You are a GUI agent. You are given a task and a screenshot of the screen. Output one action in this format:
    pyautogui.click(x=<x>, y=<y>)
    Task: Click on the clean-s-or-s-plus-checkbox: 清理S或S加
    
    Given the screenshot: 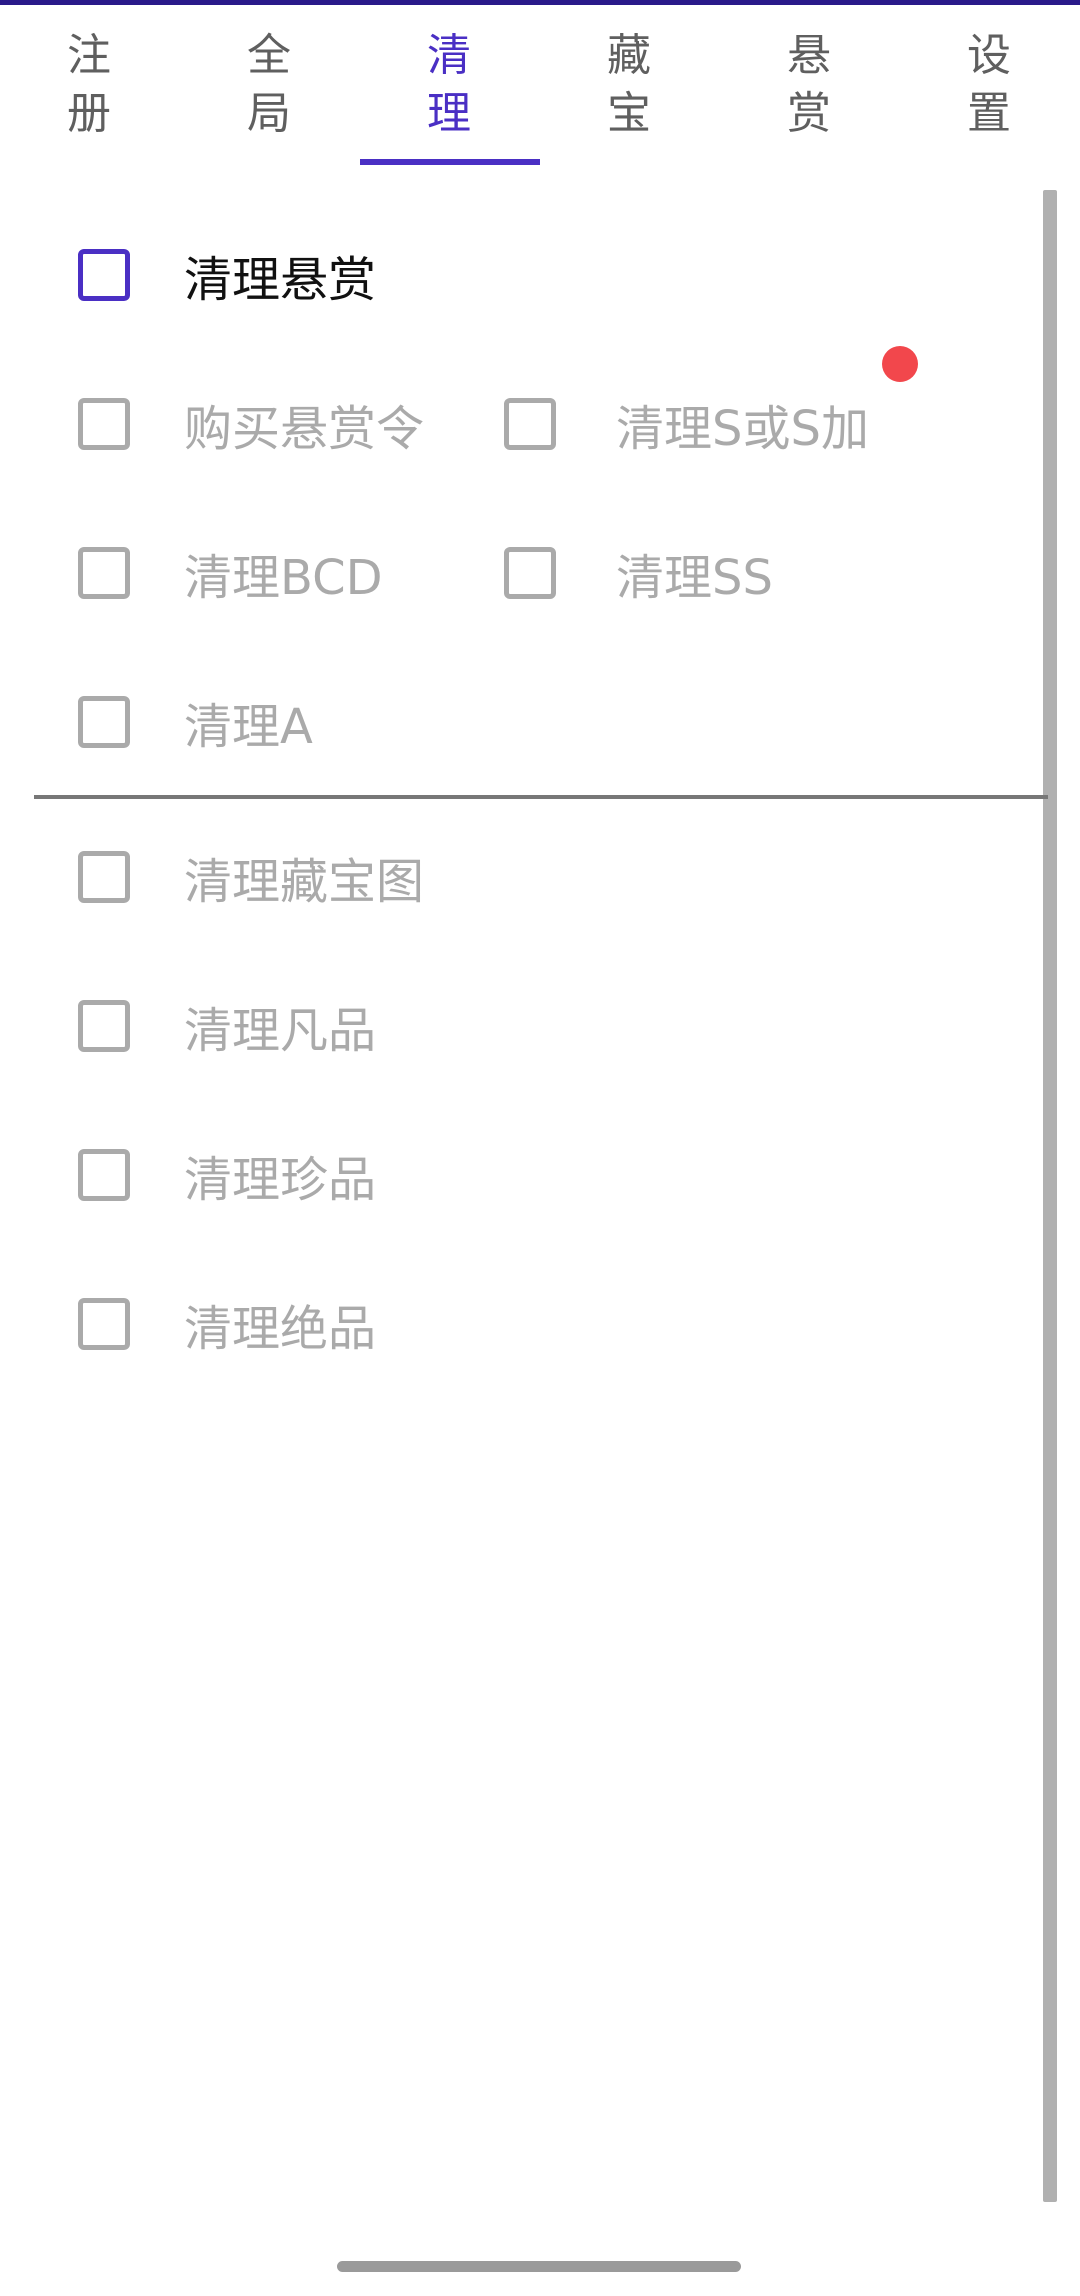 What is the action you would take?
    pyautogui.click(x=686, y=424)
    